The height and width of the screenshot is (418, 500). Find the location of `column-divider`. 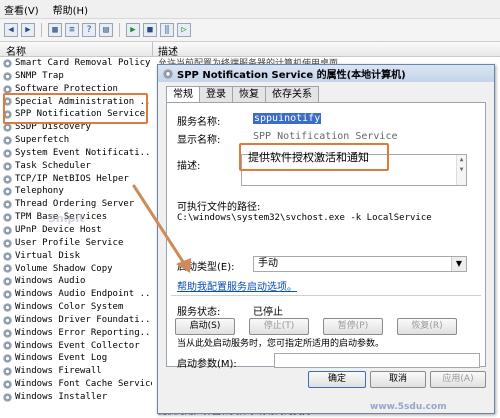

column-divider is located at coordinates (152, 49).